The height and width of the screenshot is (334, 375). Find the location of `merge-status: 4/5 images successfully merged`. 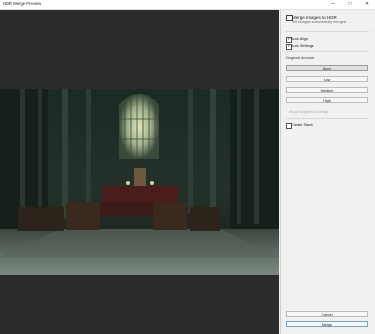

merge-status: 4/5 images successfully merged is located at coordinates (319, 22).